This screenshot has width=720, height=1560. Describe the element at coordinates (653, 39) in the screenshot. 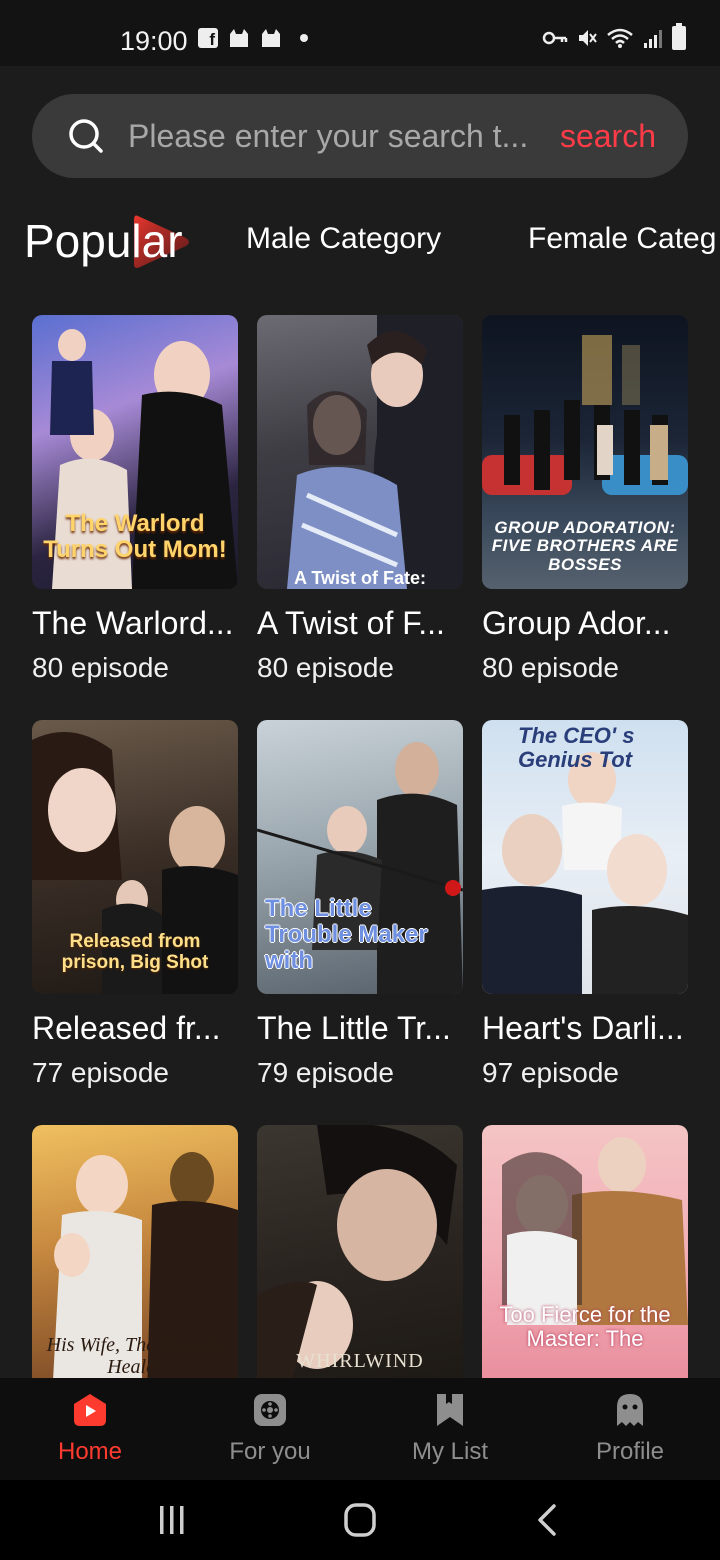

I see `signal-icon` at that location.